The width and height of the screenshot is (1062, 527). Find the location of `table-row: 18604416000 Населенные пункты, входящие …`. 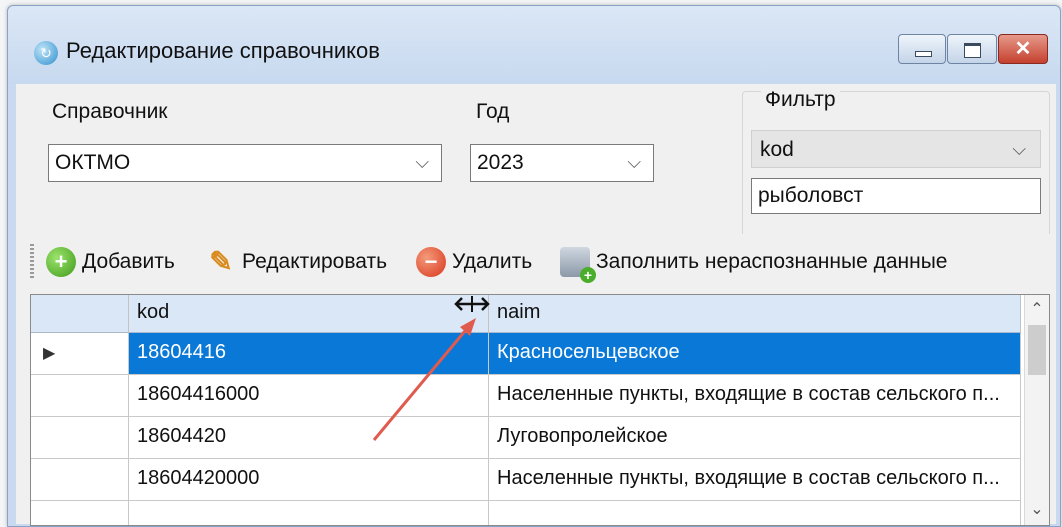

table-row: 18604416000 Населенные пункты, входящие … is located at coordinates (526, 396).